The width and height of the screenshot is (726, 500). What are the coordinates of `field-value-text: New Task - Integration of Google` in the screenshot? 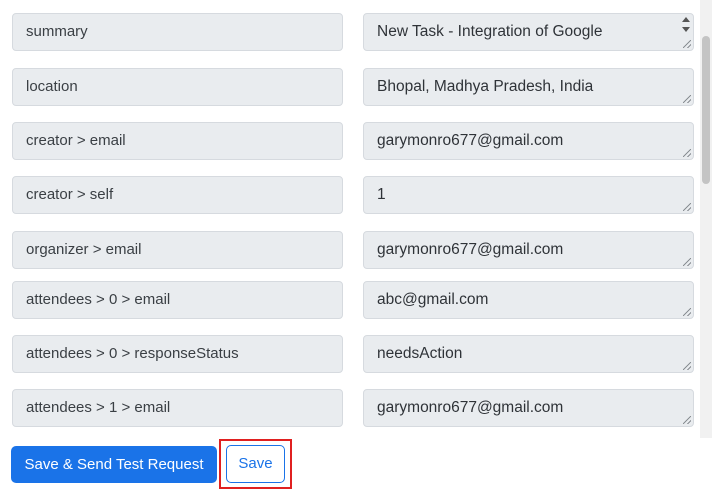 It's located at (490, 31).